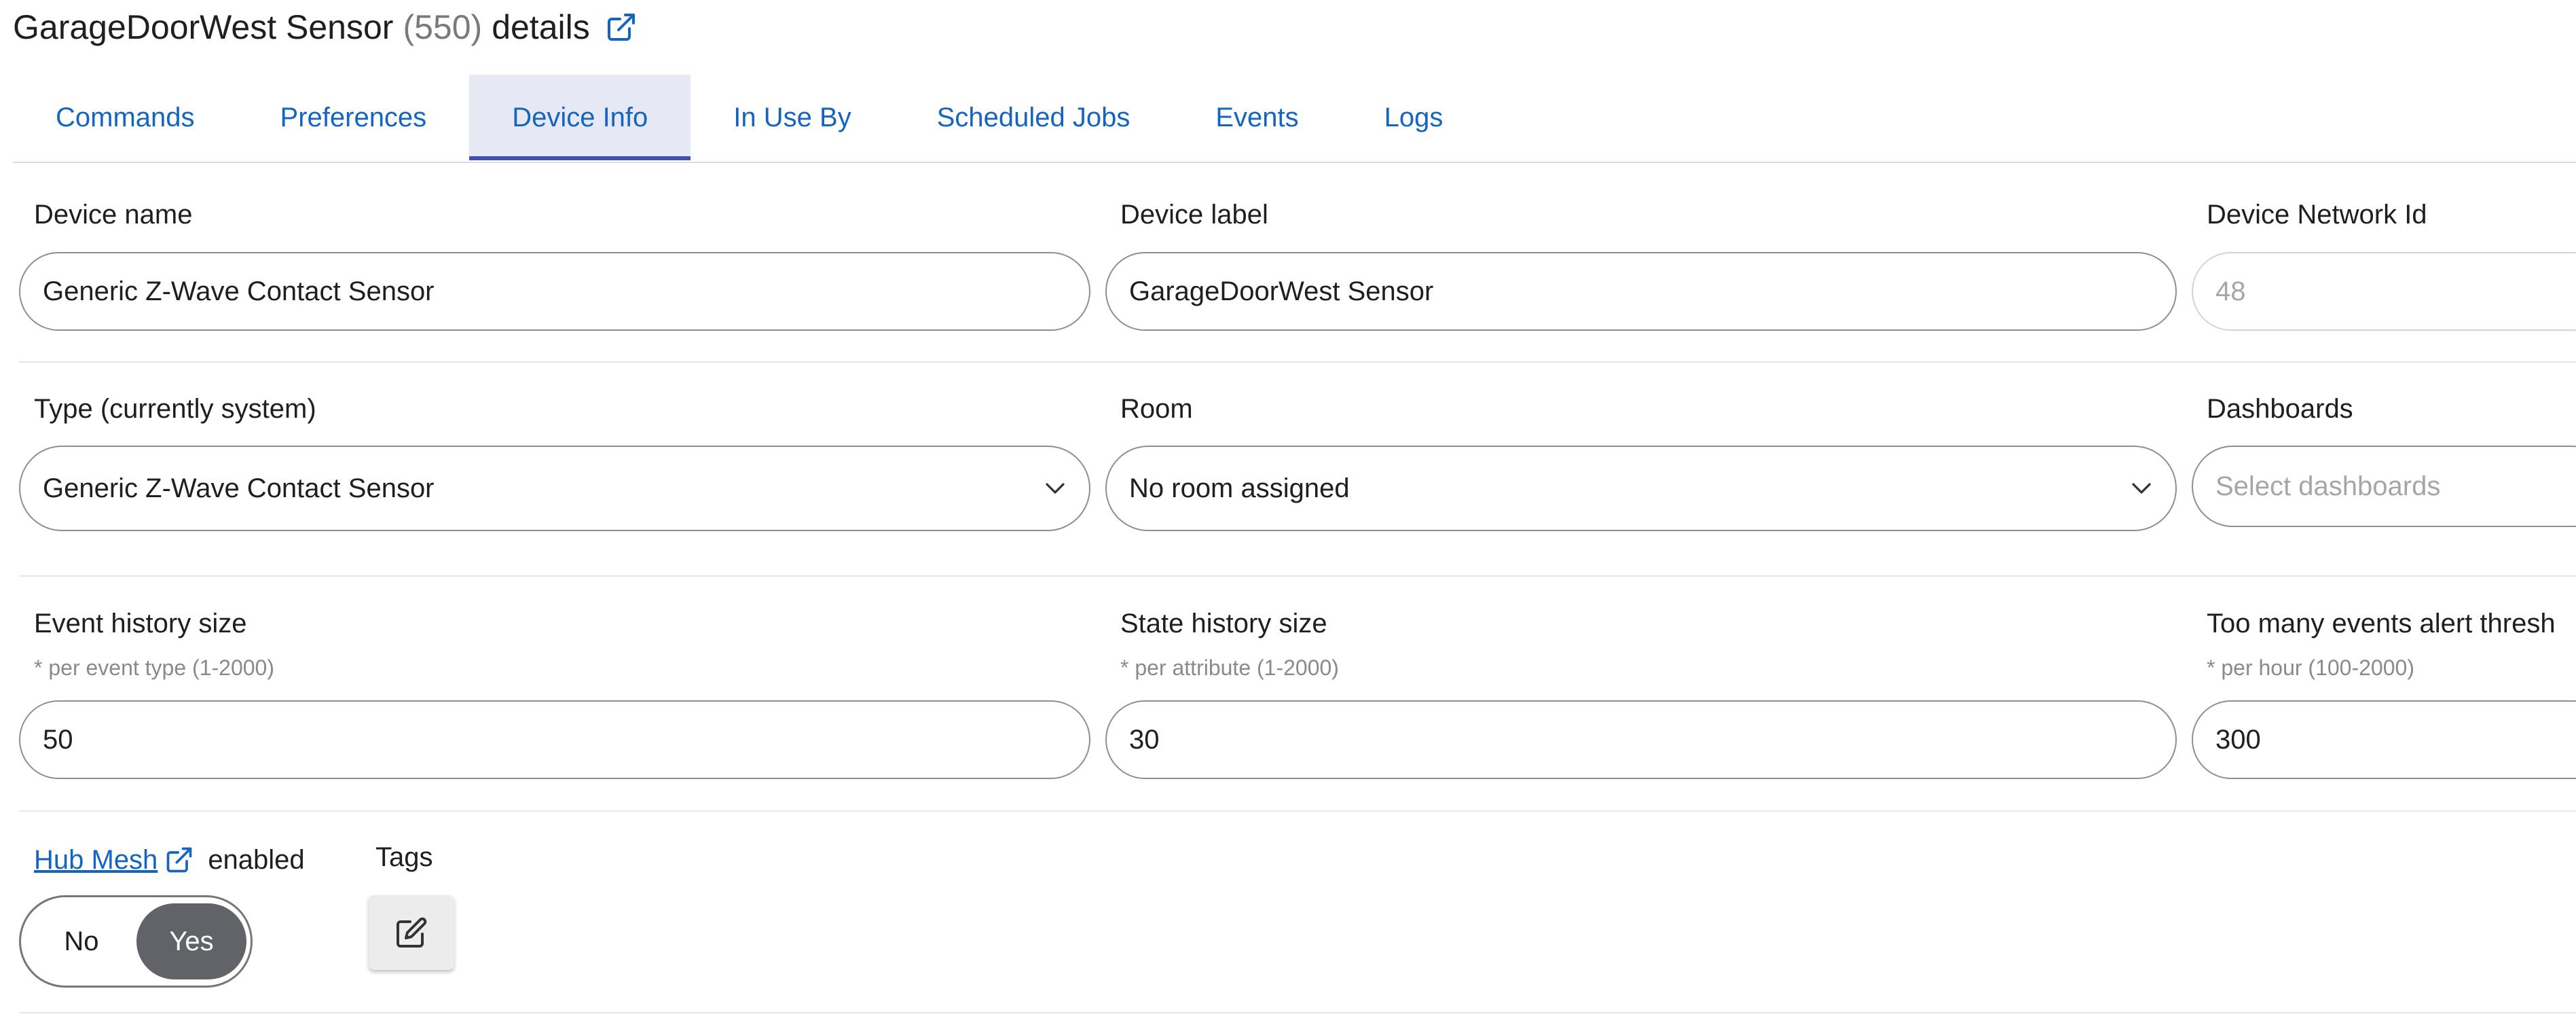 The height and width of the screenshot is (1027, 2576). I want to click on state-history-input: 30, so click(1641, 739).